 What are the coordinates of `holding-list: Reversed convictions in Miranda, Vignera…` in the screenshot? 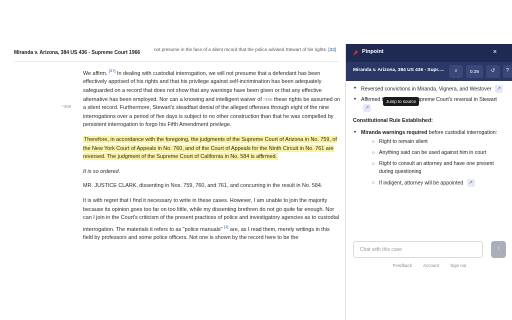 It's located at (430, 99).